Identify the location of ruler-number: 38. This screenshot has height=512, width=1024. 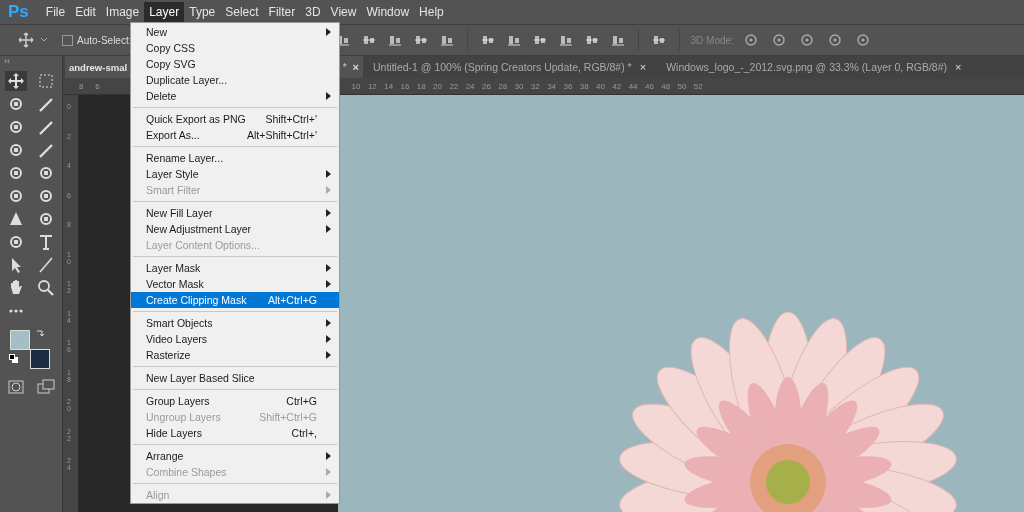
(584, 86).